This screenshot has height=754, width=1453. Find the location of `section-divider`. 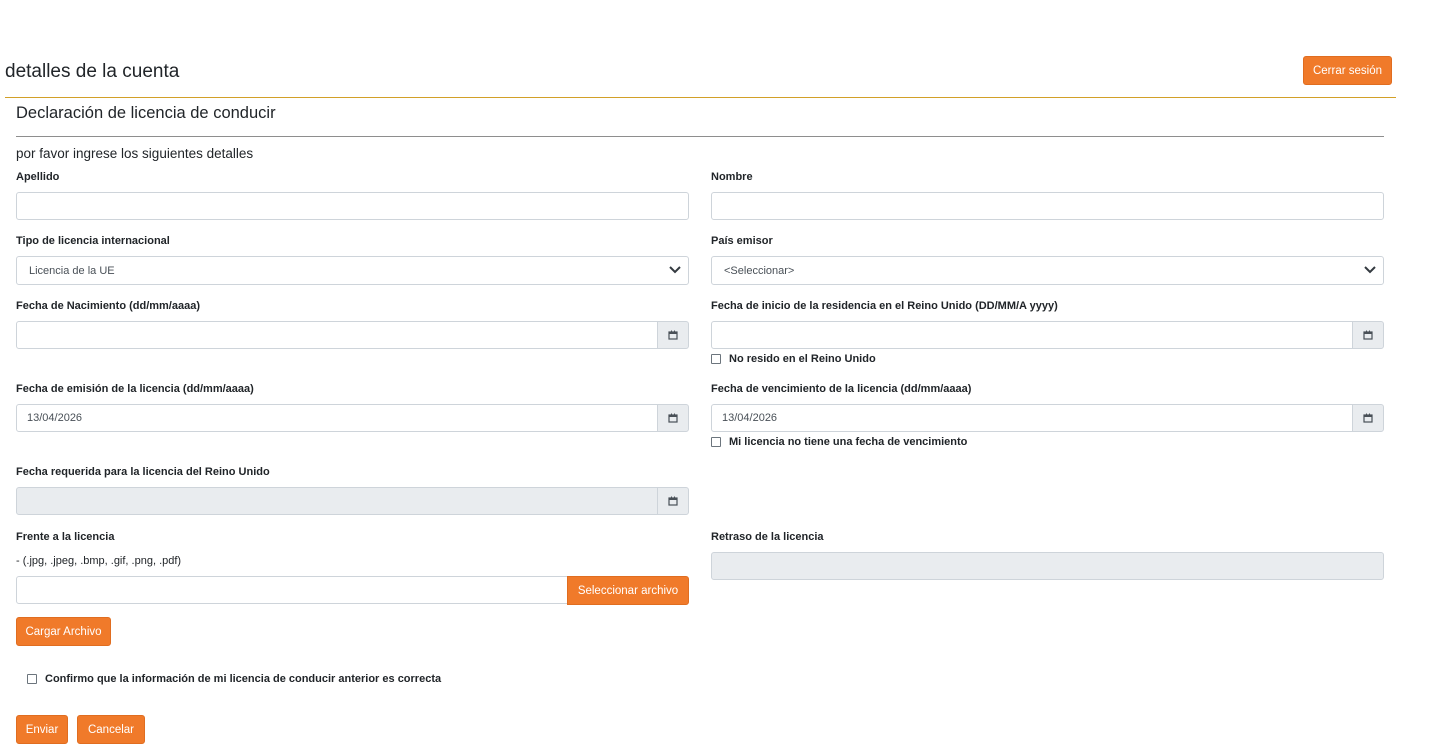

section-divider is located at coordinates (700, 136).